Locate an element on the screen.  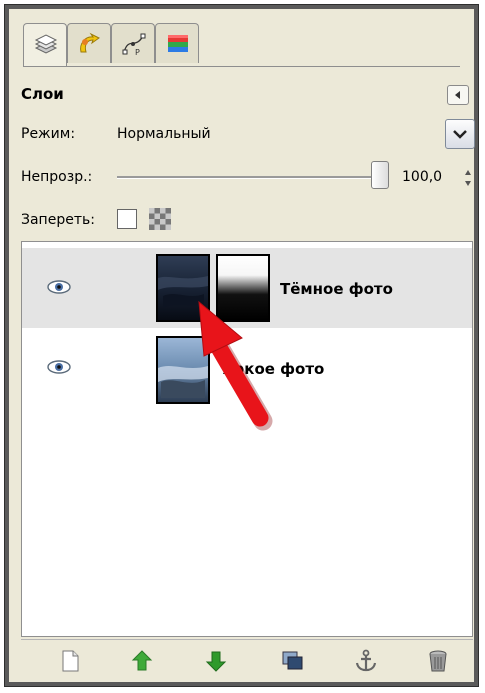
tab-layers is located at coordinates (45, 45).